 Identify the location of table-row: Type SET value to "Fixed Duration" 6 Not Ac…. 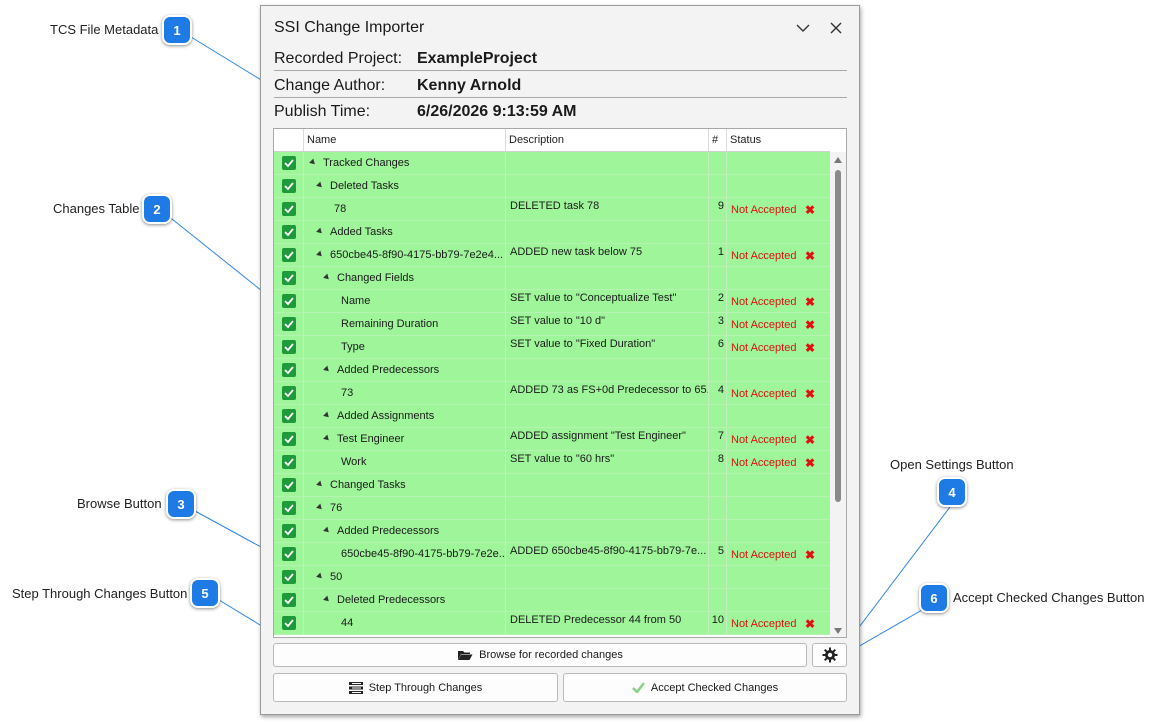
(552, 347).